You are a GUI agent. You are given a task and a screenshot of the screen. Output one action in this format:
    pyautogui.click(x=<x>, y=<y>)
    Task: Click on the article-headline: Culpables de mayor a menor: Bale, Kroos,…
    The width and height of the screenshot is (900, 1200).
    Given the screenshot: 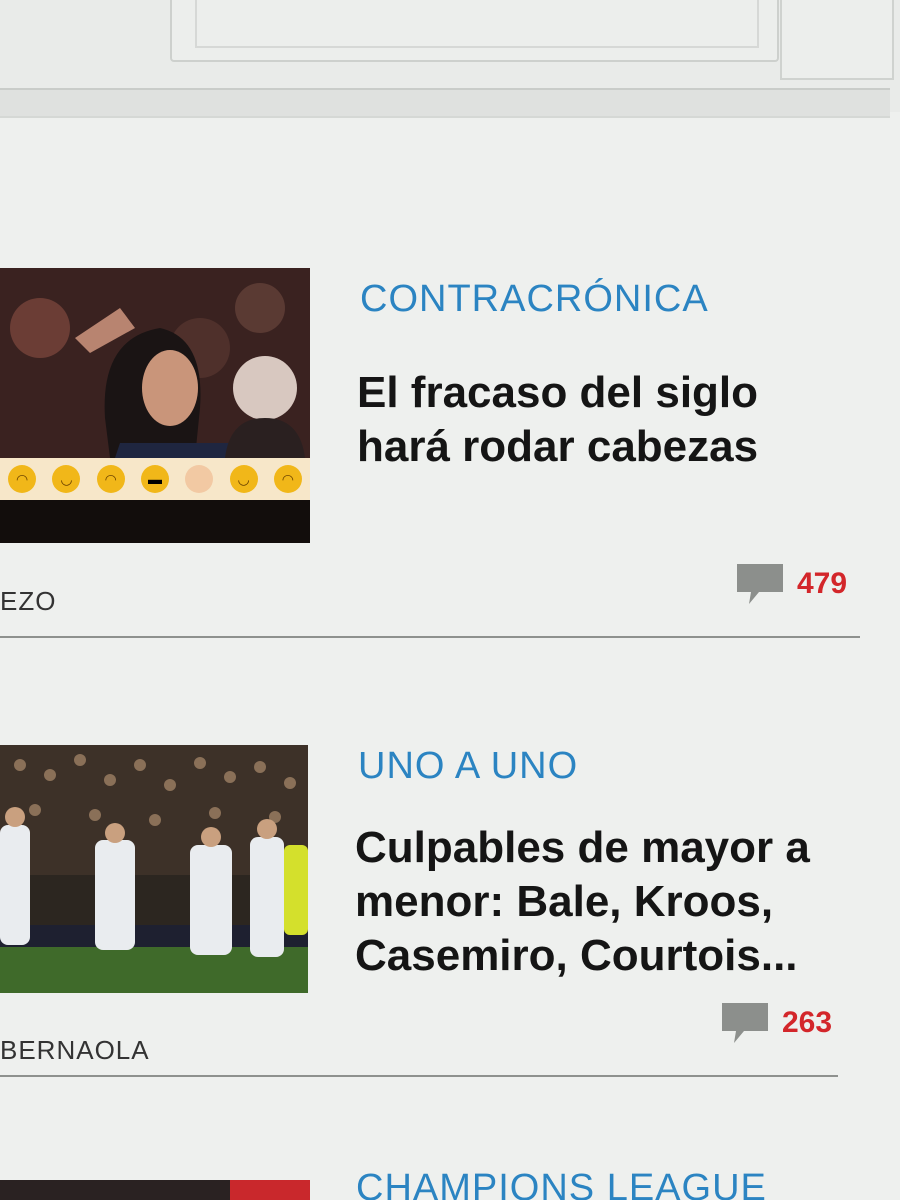 What is the action you would take?
    pyautogui.click(x=615, y=902)
    